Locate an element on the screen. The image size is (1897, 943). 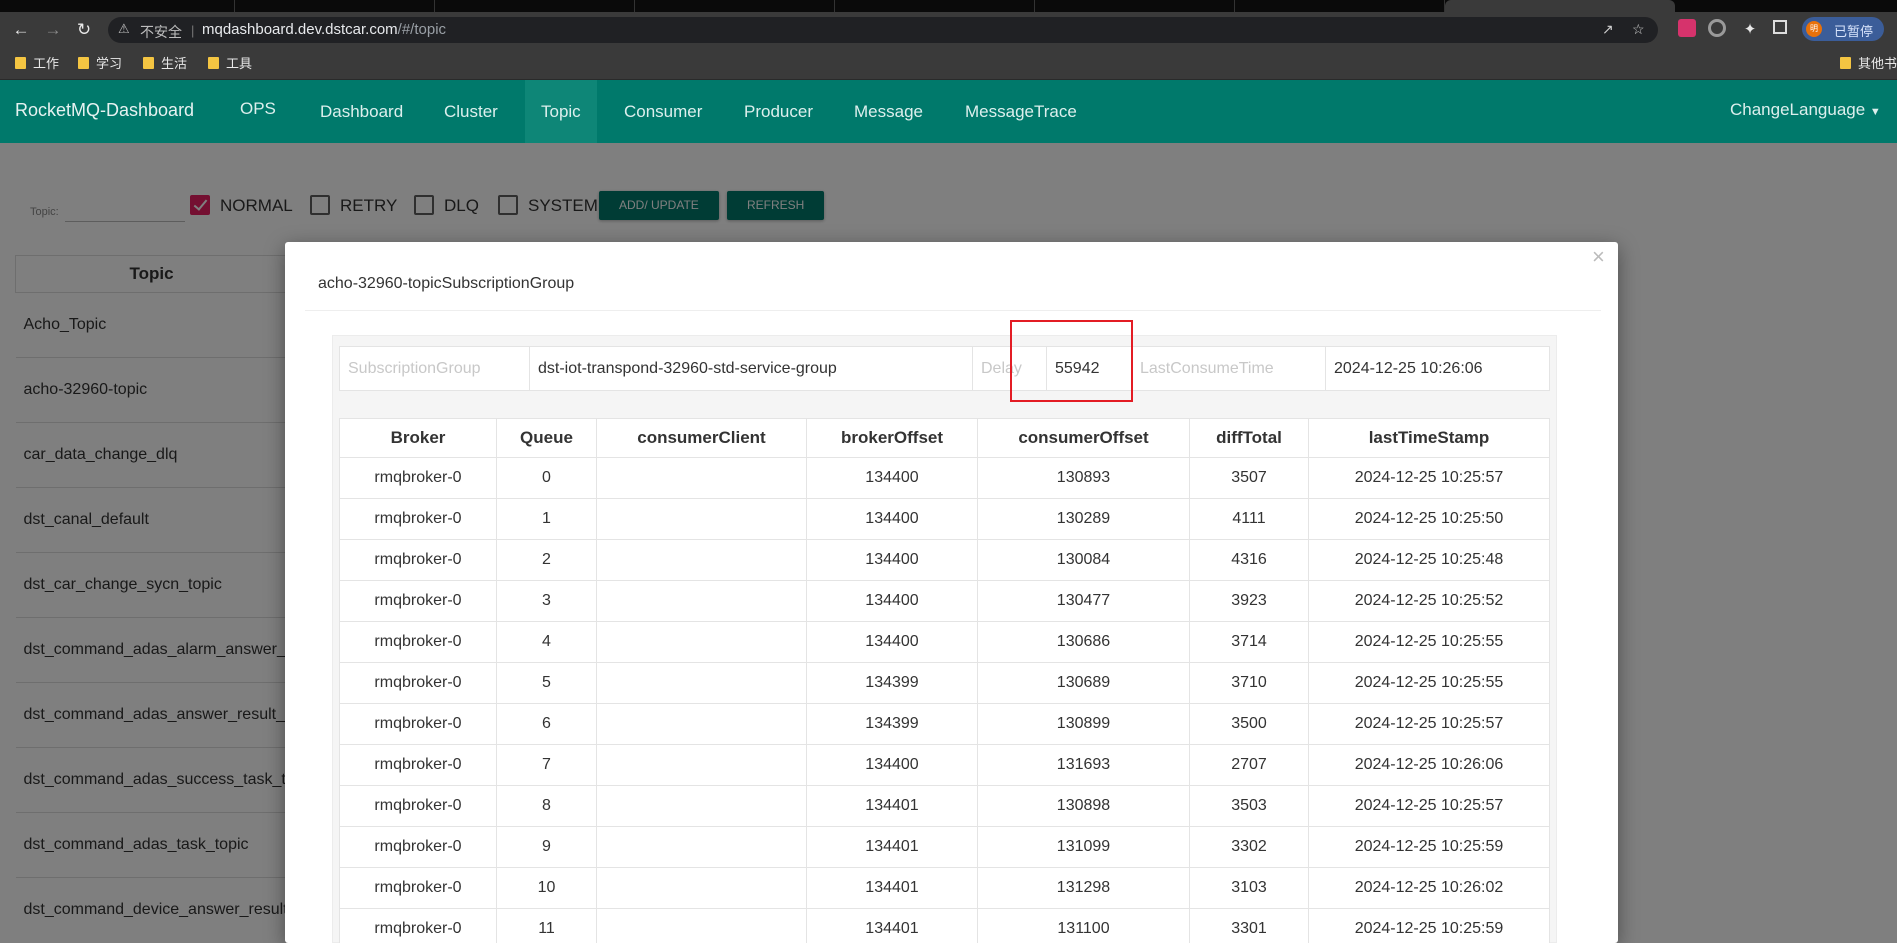
avatar: 明 is located at coordinates (1814, 29).